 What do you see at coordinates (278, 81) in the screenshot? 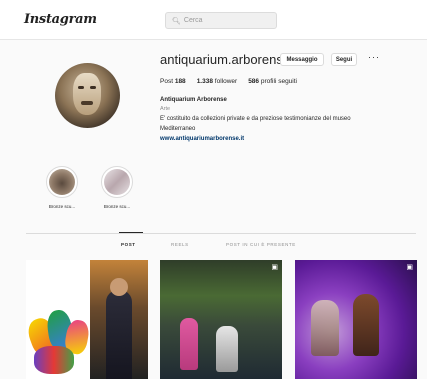
I see `stat-label: profili seguiti` at bounding box center [278, 81].